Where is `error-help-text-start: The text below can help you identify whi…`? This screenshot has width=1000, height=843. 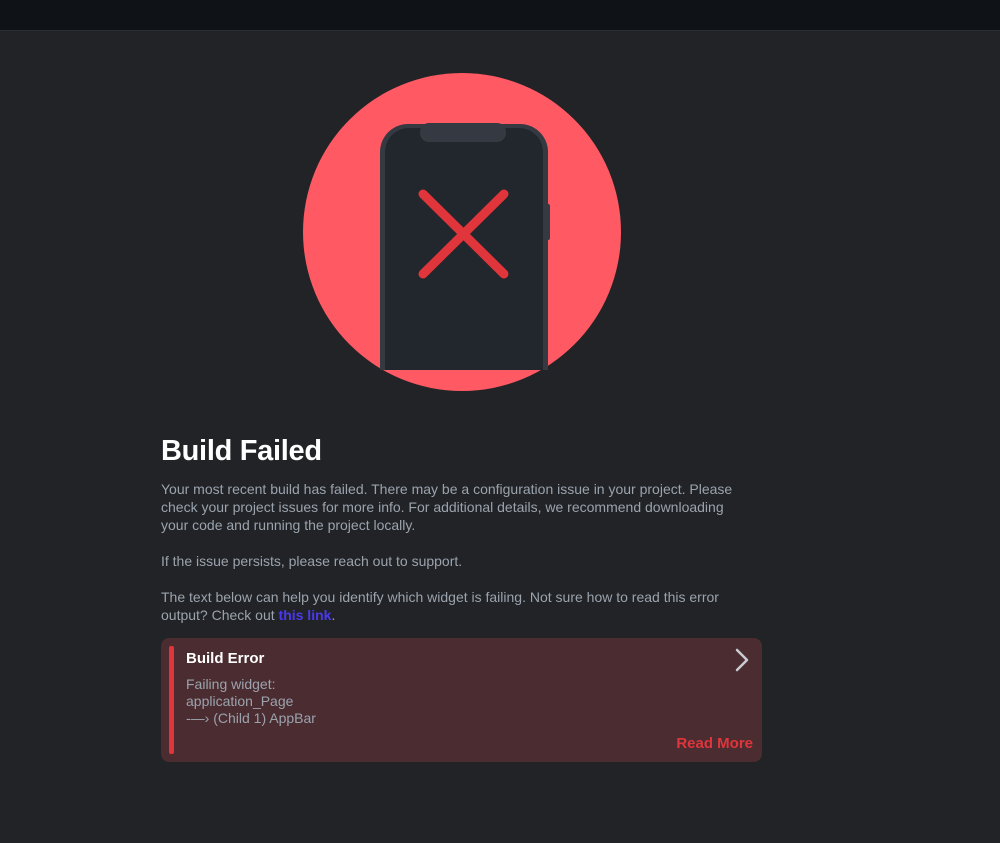
error-help-text-start: The text below can help you identify whi… is located at coordinates (440, 606).